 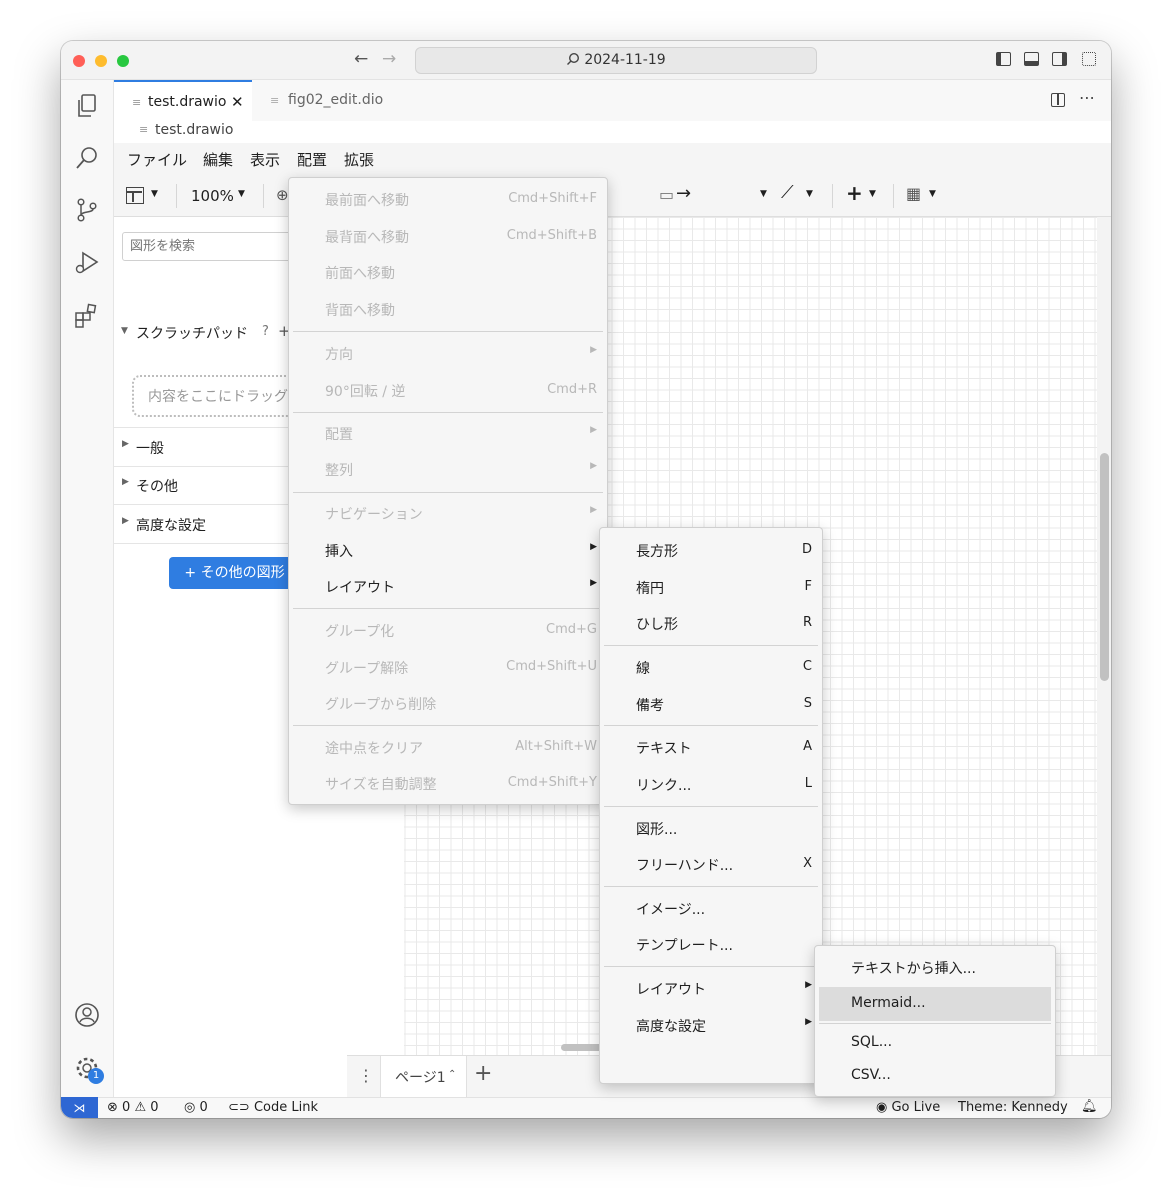 I want to click on help-icon: ?, so click(x=265, y=331).